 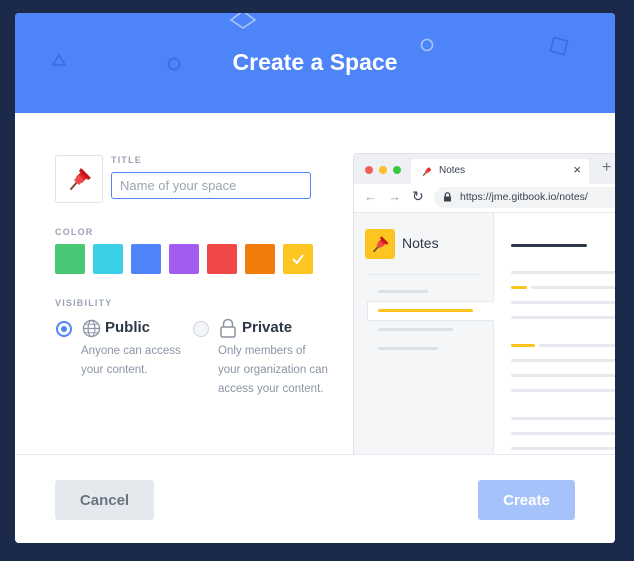 What do you see at coordinates (424, 334) in the screenshot?
I see `preview-sidebar: Notes` at bounding box center [424, 334].